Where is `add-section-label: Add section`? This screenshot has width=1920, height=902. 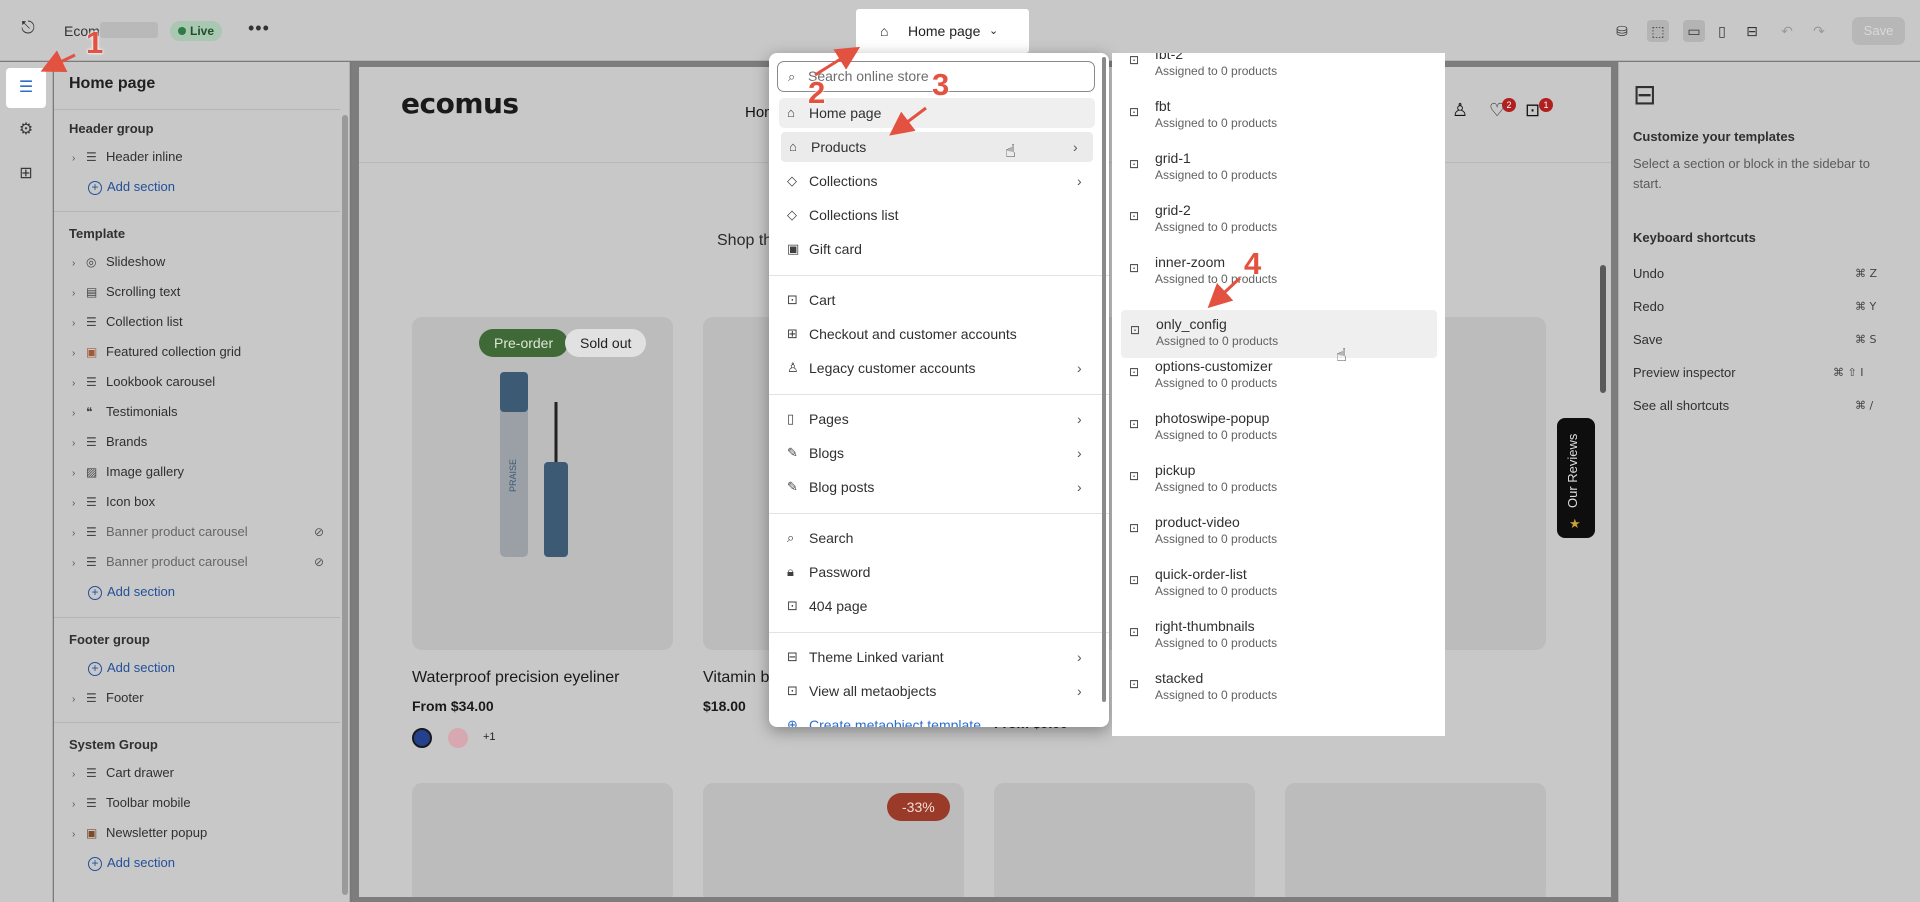
add-section-label: Add section is located at coordinates (141, 591).